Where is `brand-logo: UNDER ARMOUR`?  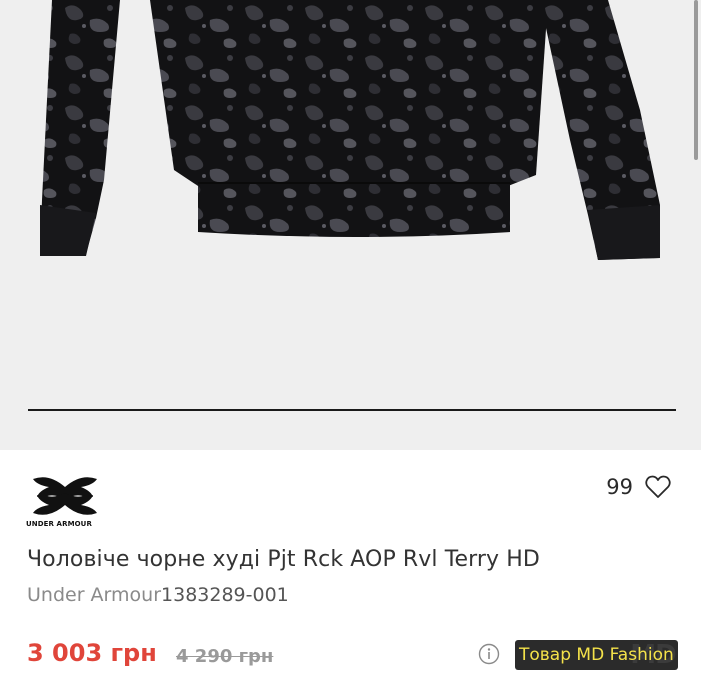
brand-logo: UNDER ARMOUR is located at coordinates (65, 503).